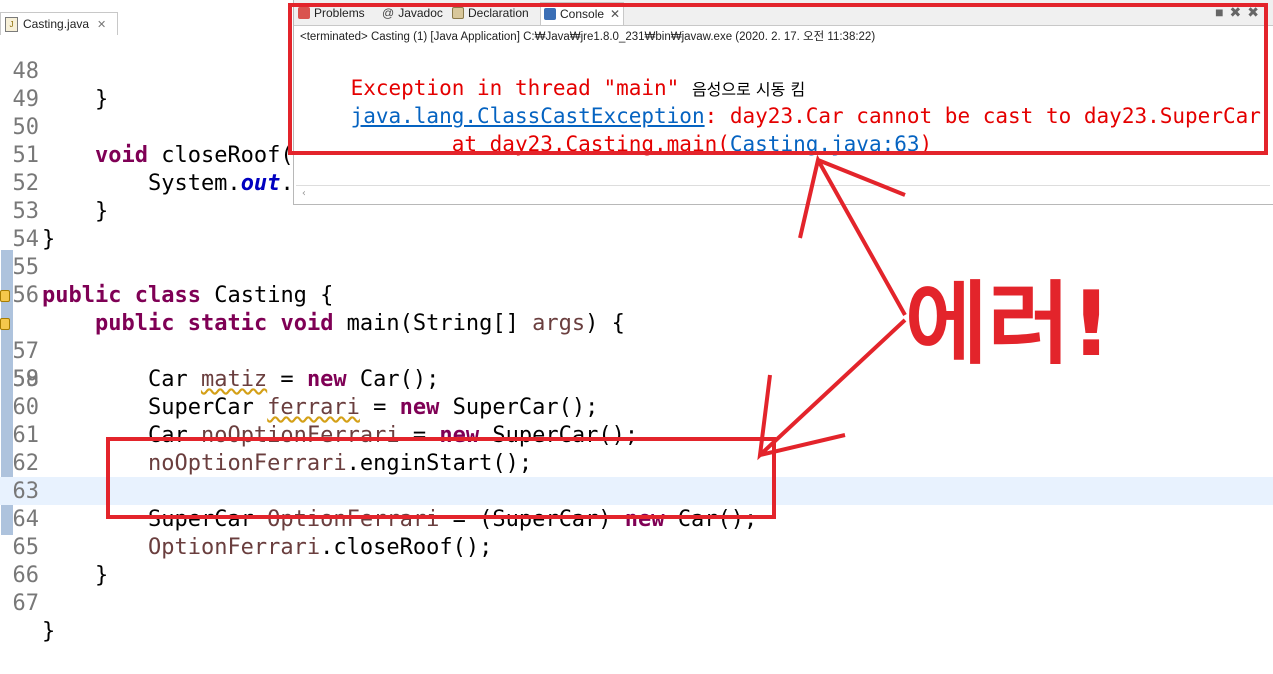  What do you see at coordinates (832, 389) in the screenshot?
I see `arrow-to-code` at bounding box center [832, 389].